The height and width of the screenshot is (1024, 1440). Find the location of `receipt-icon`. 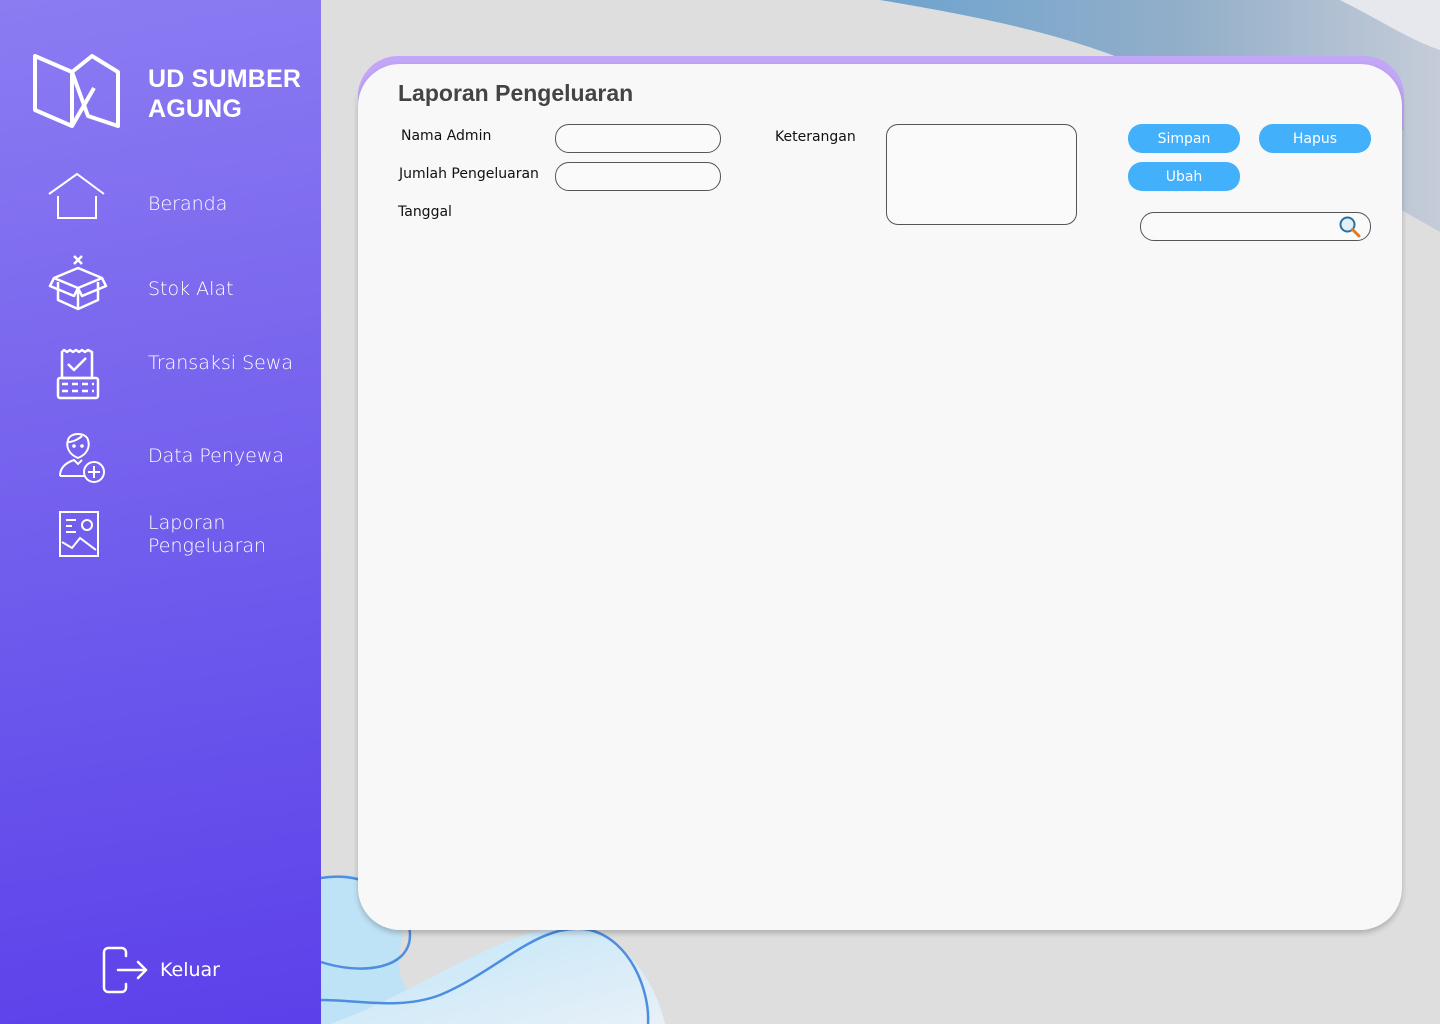

receipt-icon is located at coordinates (78, 374).